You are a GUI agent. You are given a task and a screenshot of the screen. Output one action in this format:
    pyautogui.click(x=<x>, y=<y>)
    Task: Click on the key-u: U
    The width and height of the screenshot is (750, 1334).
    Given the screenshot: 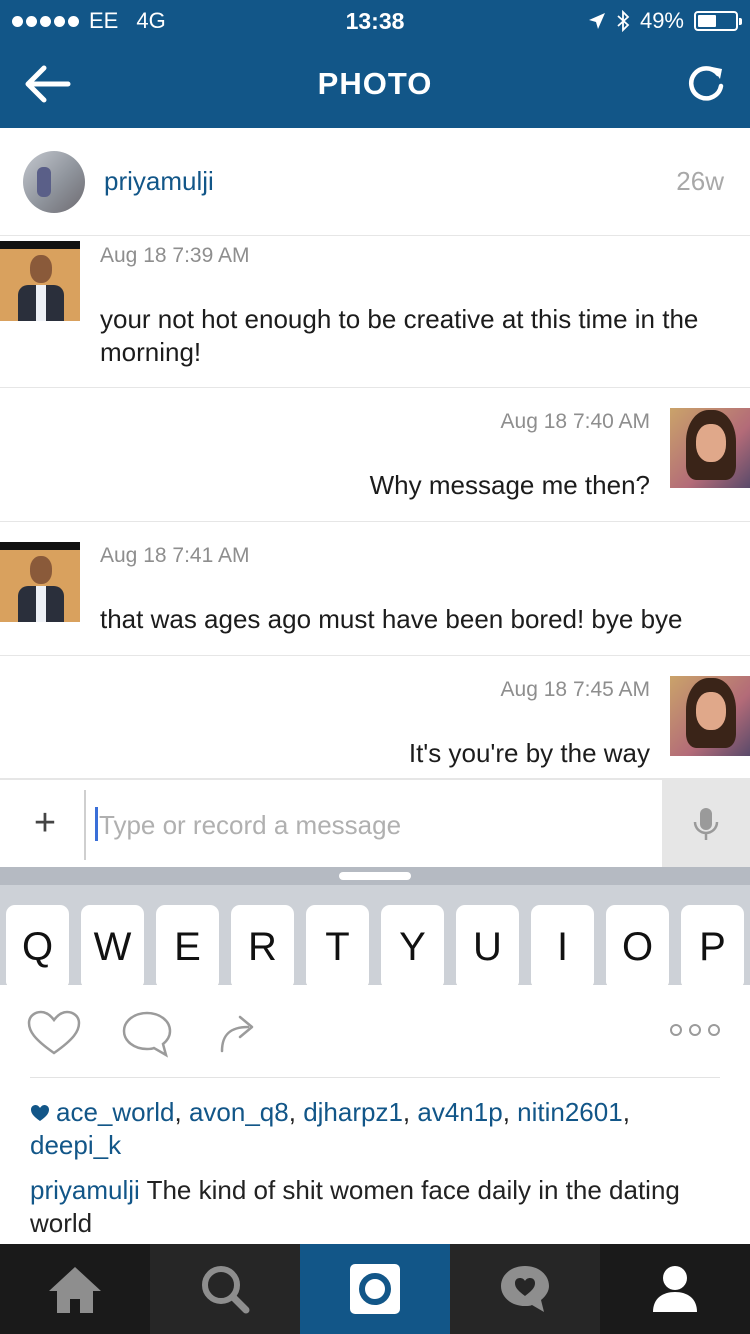 What is the action you would take?
    pyautogui.click(x=487, y=945)
    